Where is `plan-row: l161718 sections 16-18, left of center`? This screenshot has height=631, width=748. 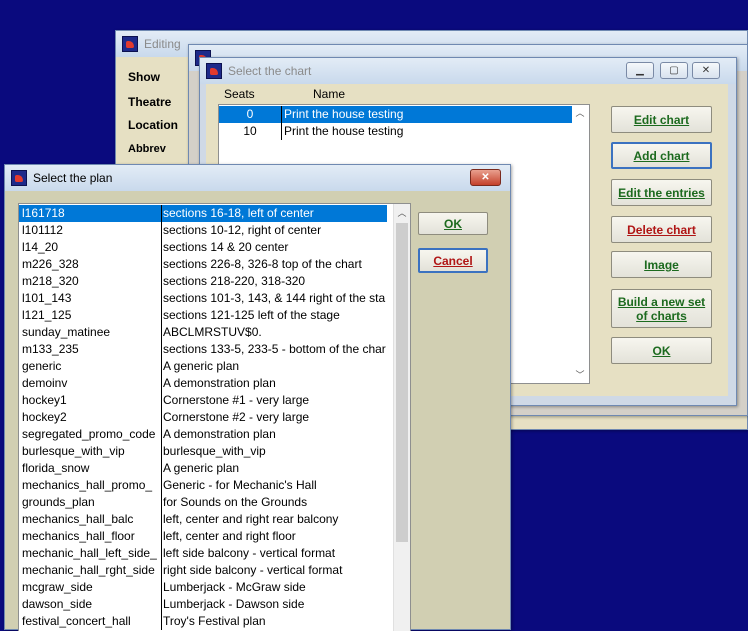
plan-row: l161718 sections 16-18, left of center is located at coordinates (203, 213).